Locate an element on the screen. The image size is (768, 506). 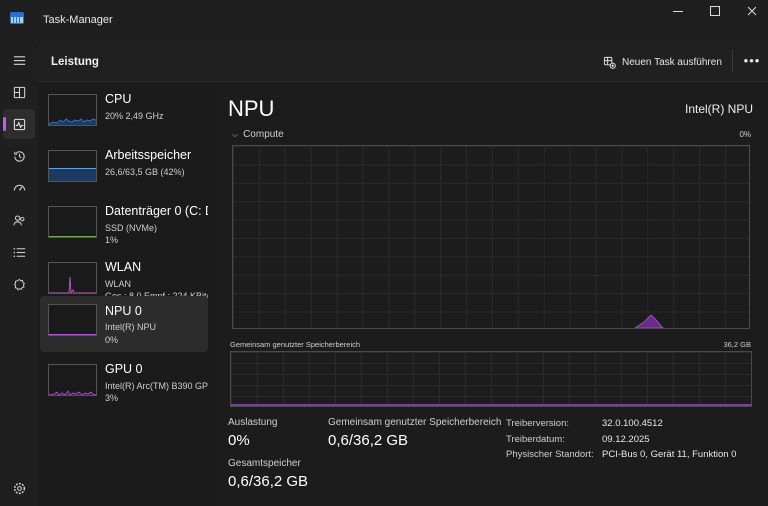
title-bar: Task-Manager is located at coordinates (384, 20).